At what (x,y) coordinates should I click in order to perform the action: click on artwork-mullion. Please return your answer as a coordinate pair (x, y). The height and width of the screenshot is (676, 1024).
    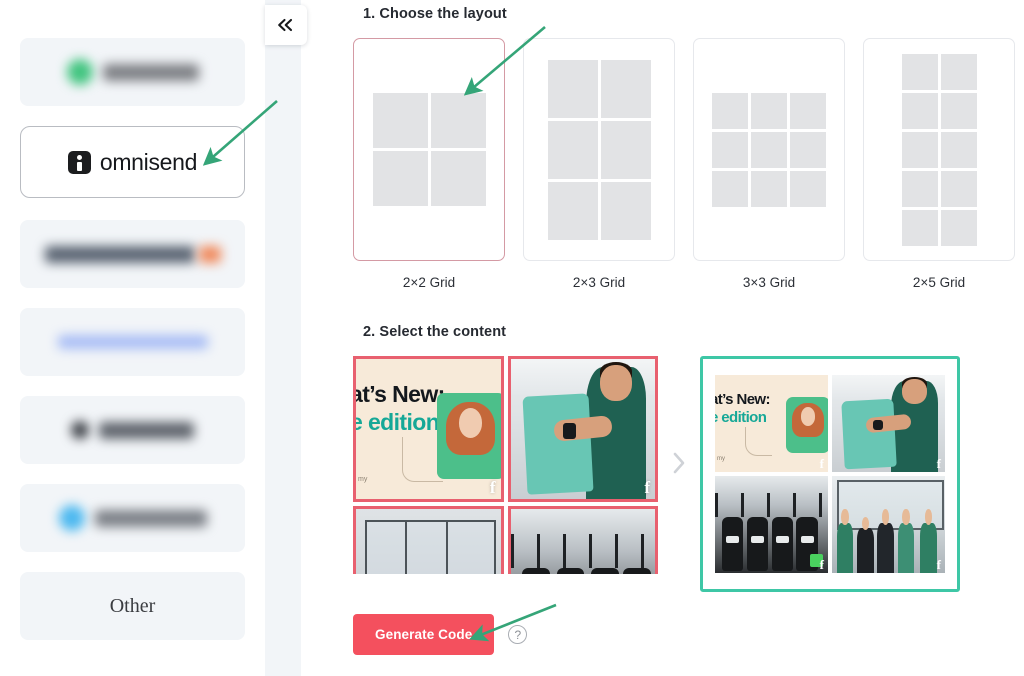
    Looking at the image, I should click on (446, 547).